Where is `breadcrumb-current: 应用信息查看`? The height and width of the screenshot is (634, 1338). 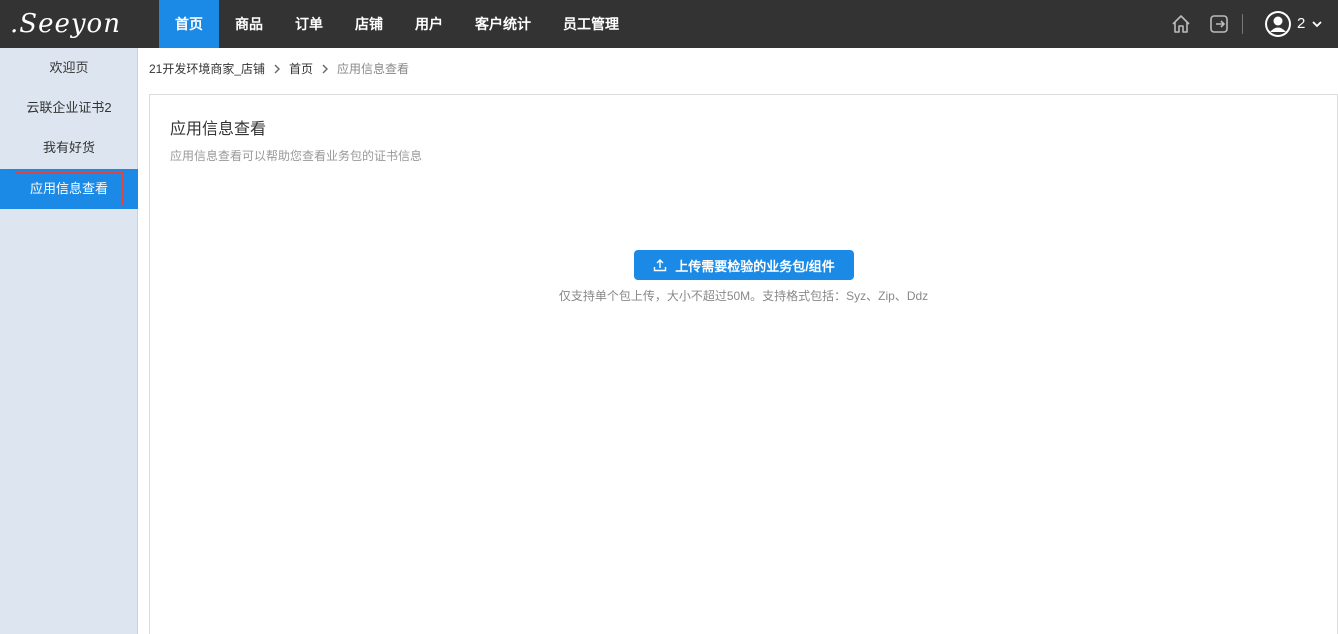 breadcrumb-current: 应用信息查看 is located at coordinates (373, 69).